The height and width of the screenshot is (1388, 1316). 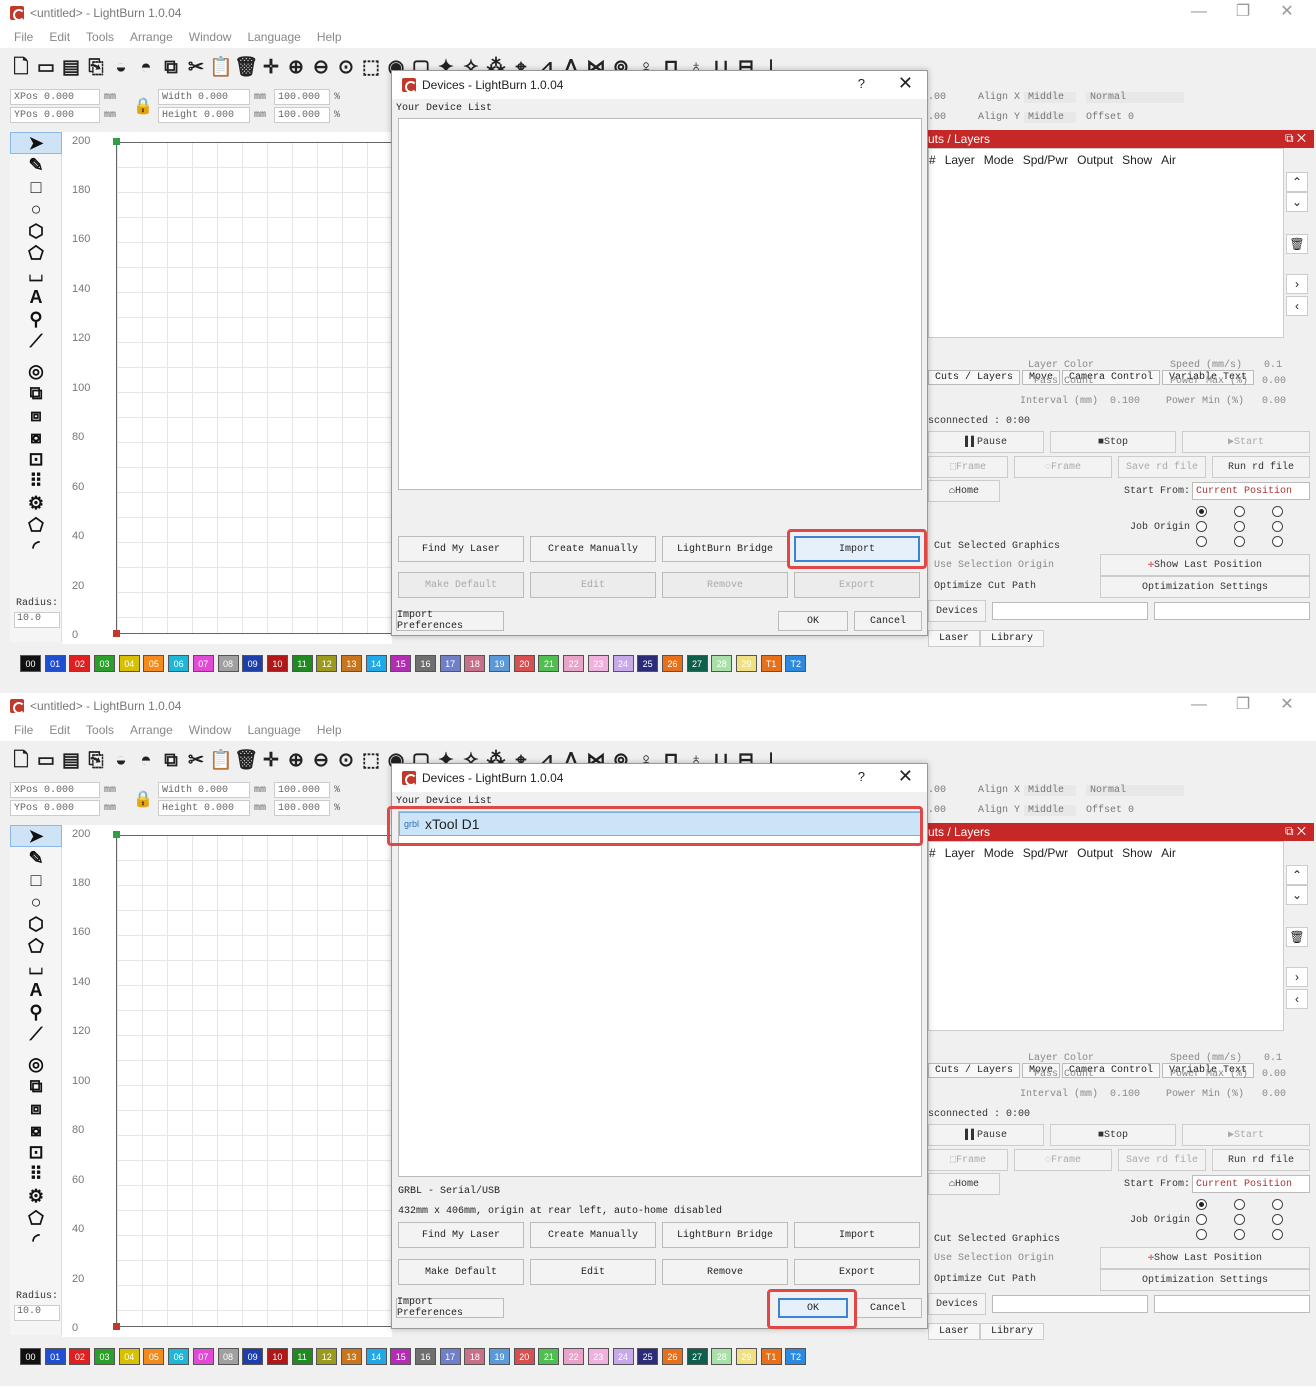 I want to click on copy-icon: ⧉, so click(x=171, y=67).